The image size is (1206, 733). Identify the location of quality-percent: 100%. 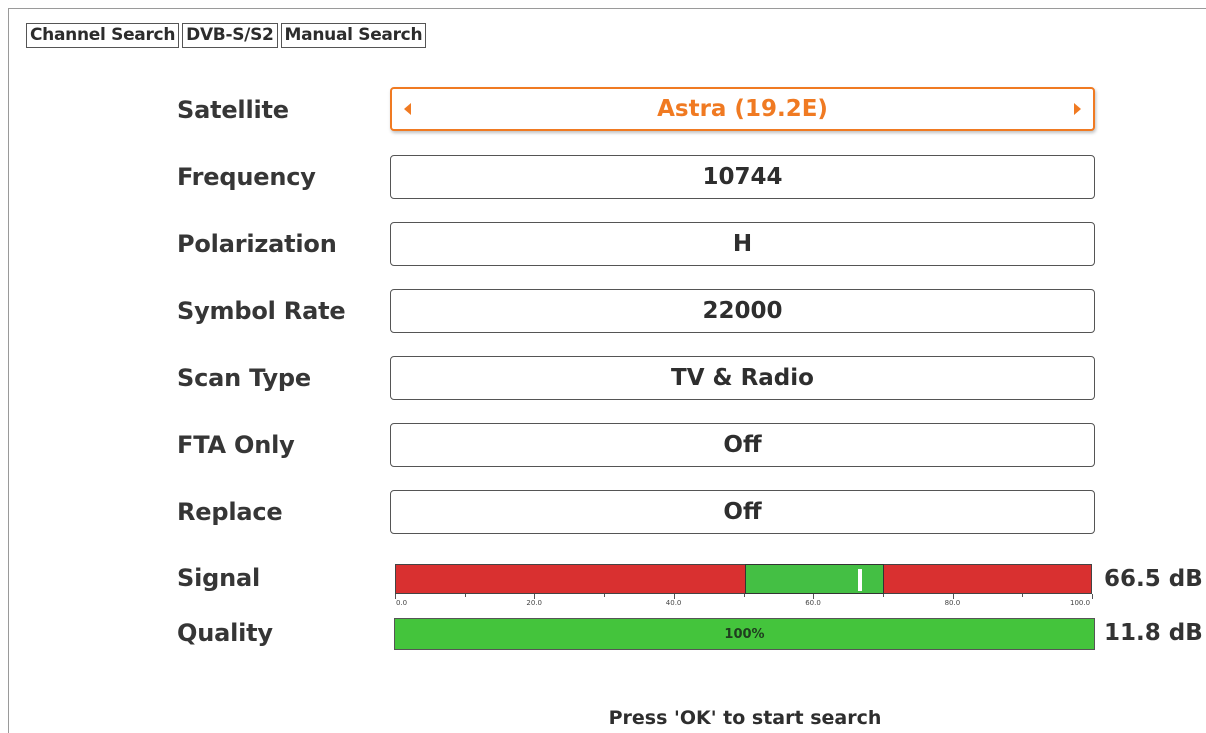
(744, 634).